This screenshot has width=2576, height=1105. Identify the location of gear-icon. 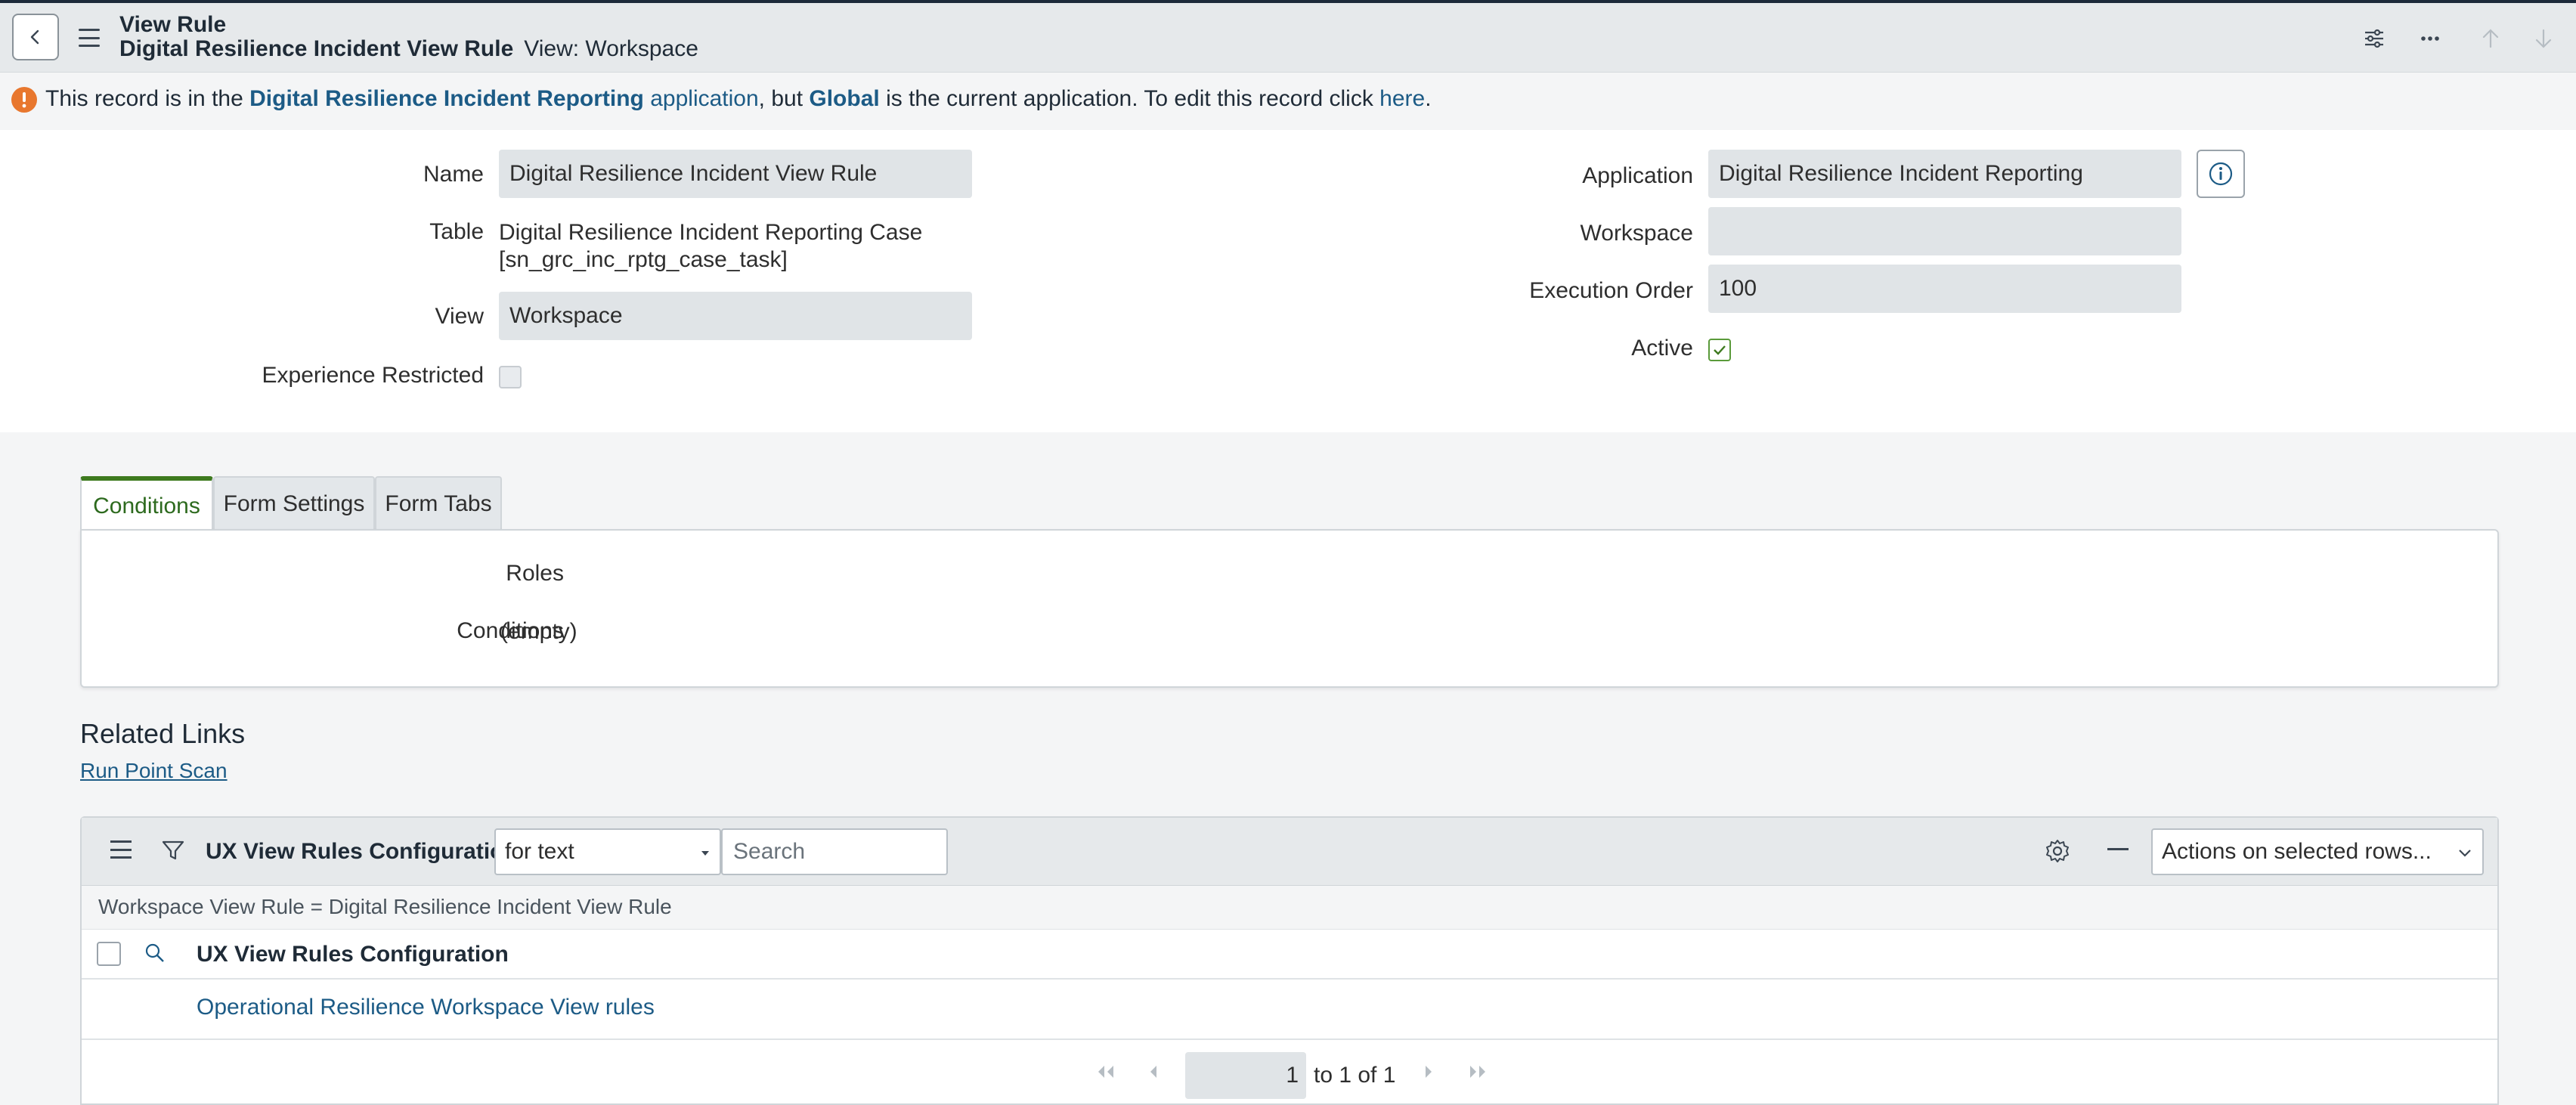
(2057, 851).